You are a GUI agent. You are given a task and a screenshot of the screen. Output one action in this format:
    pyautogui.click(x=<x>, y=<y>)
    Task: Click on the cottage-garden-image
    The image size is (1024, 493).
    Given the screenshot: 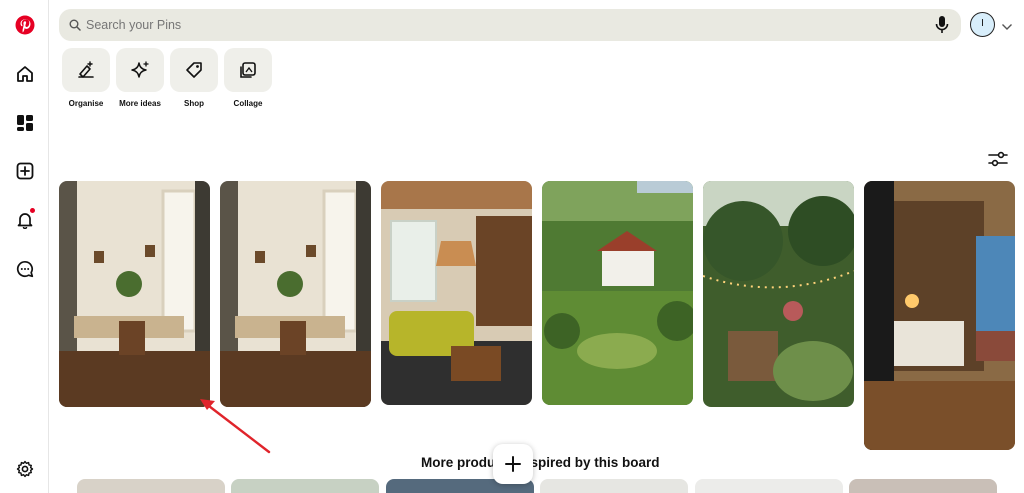 What is the action you would take?
    pyautogui.click(x=617, y=293)
    